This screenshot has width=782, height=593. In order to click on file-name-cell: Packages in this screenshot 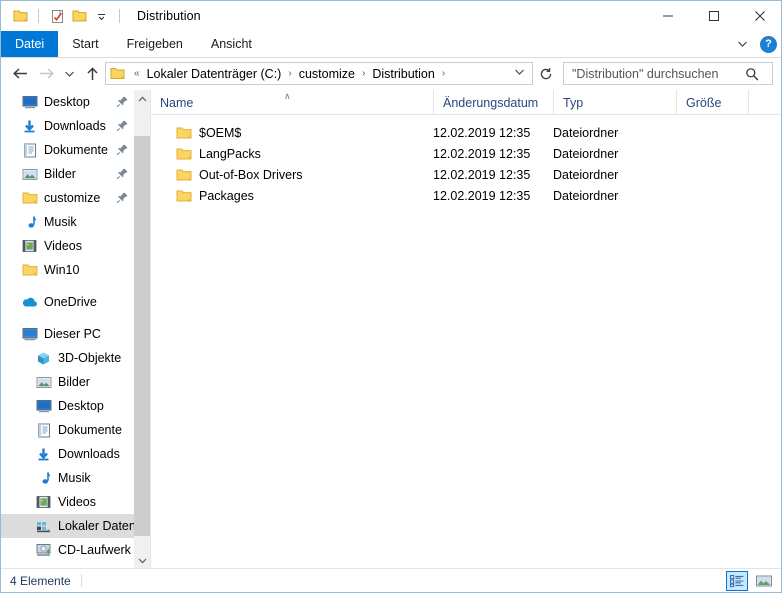, I will do `click(215, 196)`.